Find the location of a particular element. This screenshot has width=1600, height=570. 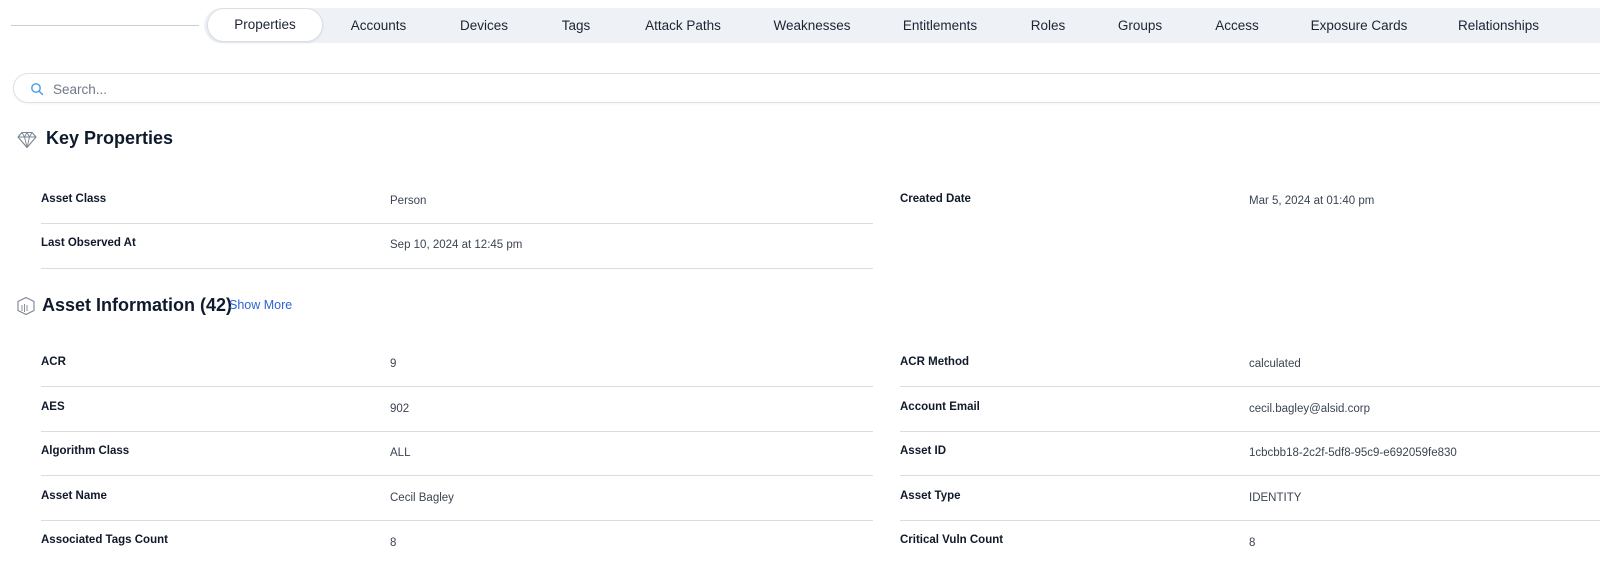

search-input is located at coordinates (353, 89).